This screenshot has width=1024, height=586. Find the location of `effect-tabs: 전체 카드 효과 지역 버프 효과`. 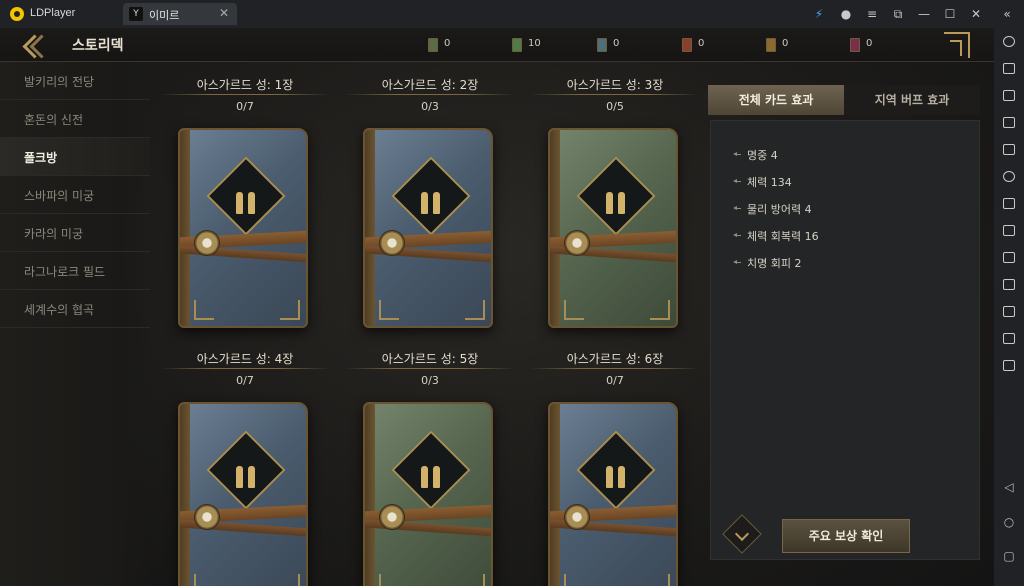

effect-tabs: 전체 카드 효과 지역 버프 효과 is located at coordinates (844, 100).